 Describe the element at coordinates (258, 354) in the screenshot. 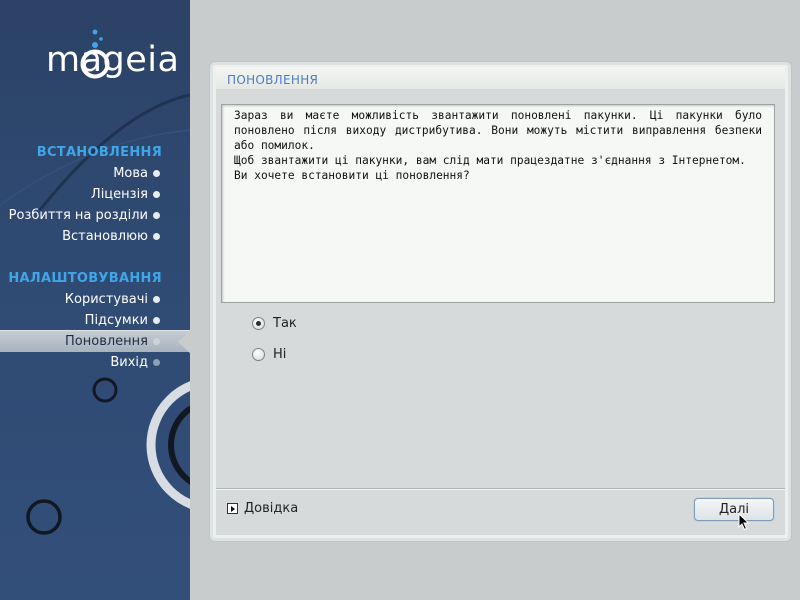

I see `radio-unchecked-icon` at that location.